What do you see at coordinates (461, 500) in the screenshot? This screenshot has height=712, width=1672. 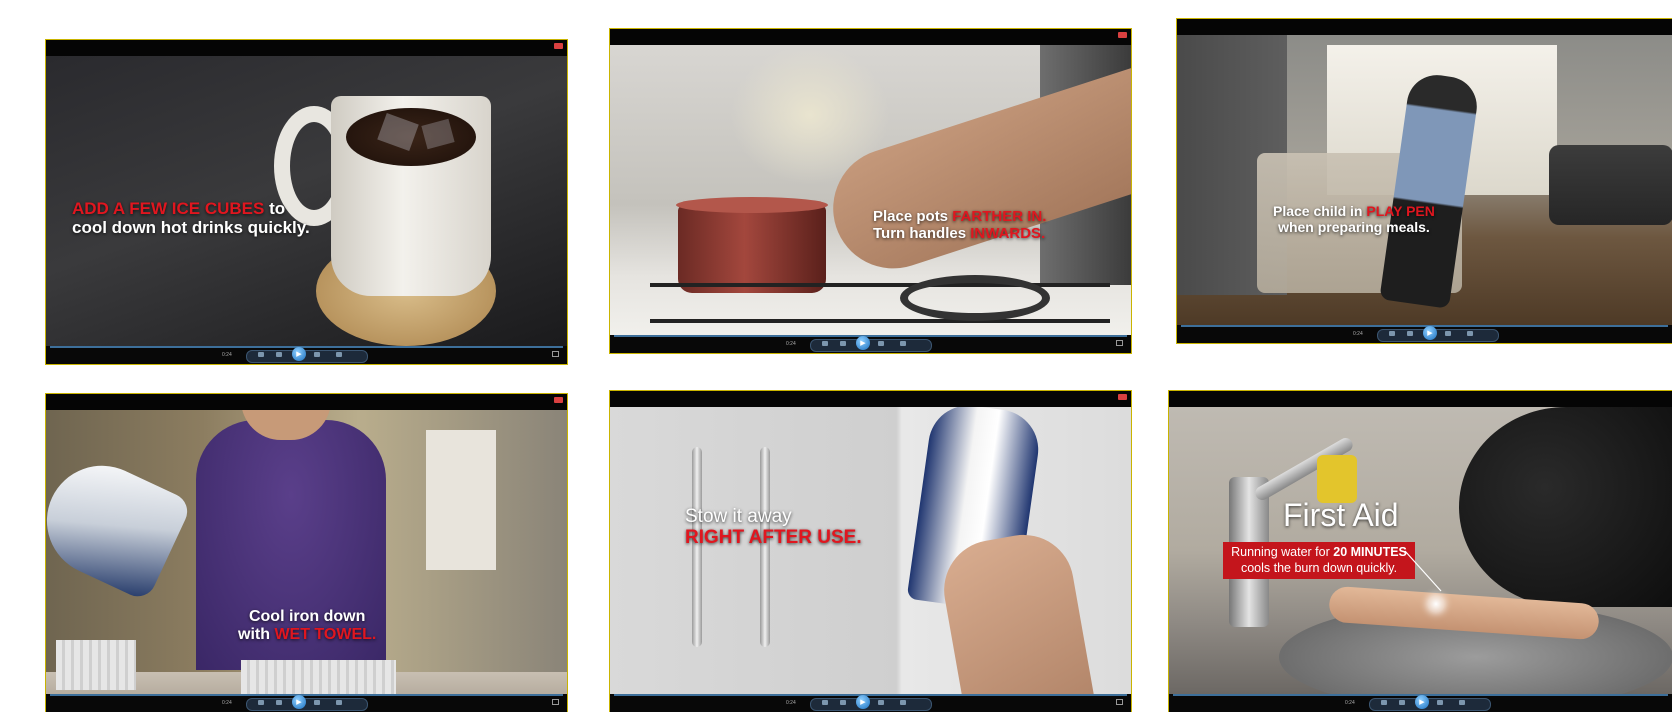 I see `window-blur` at bounding box center [461, 500].